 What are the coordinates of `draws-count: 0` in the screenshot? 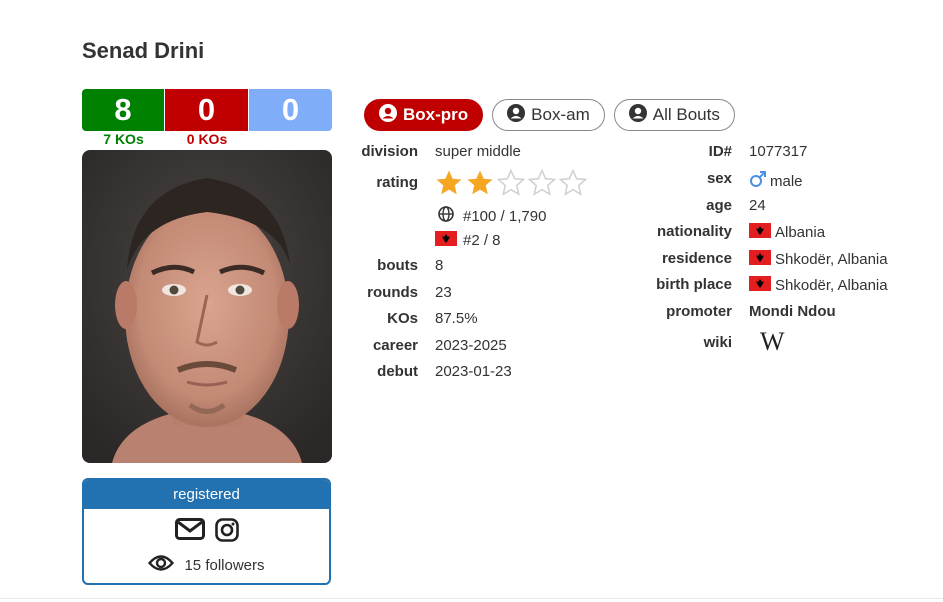 It's located at (290, 110).